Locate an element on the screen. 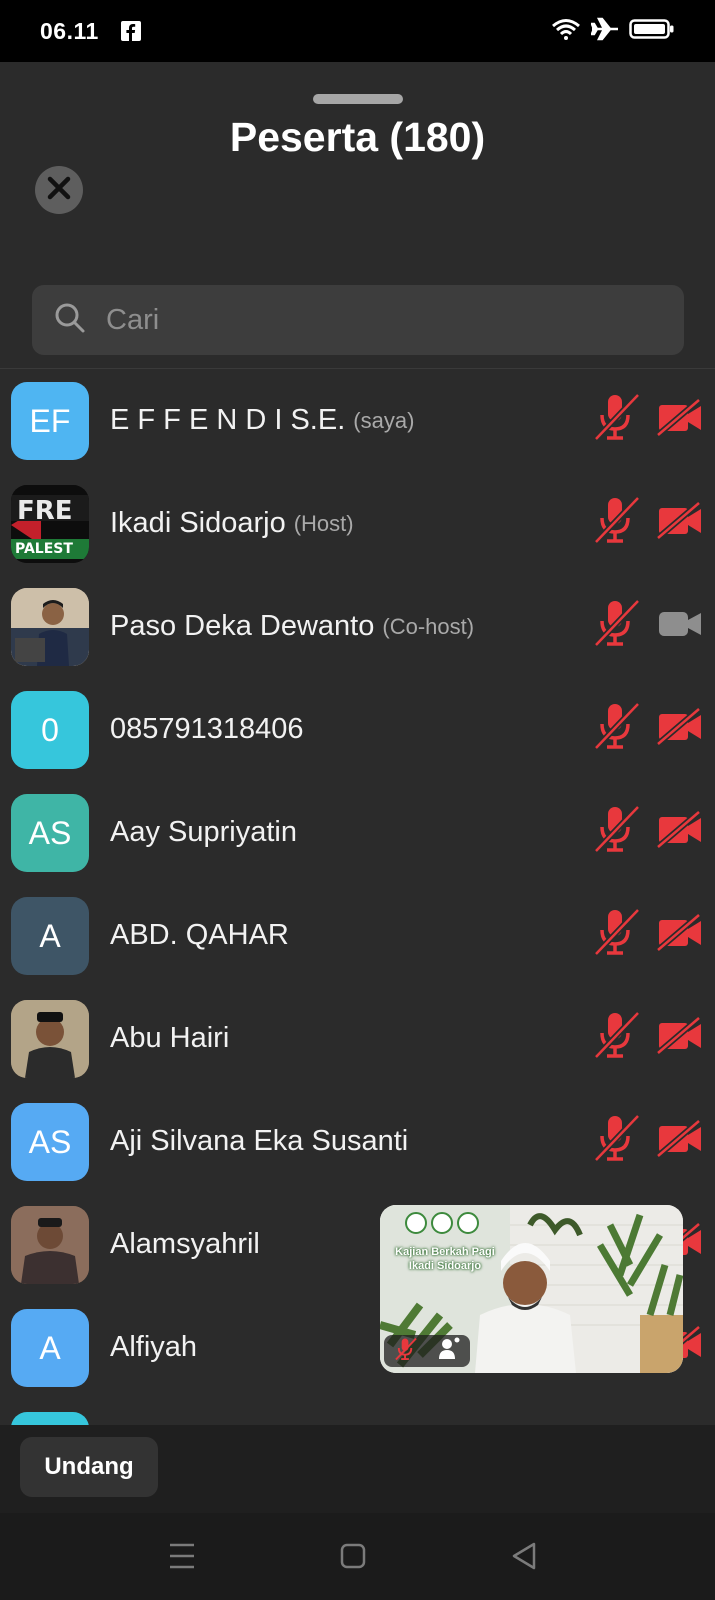 This screenshot has height=1600, width=715. avatar: 0 is located at coordinates (50, 730).